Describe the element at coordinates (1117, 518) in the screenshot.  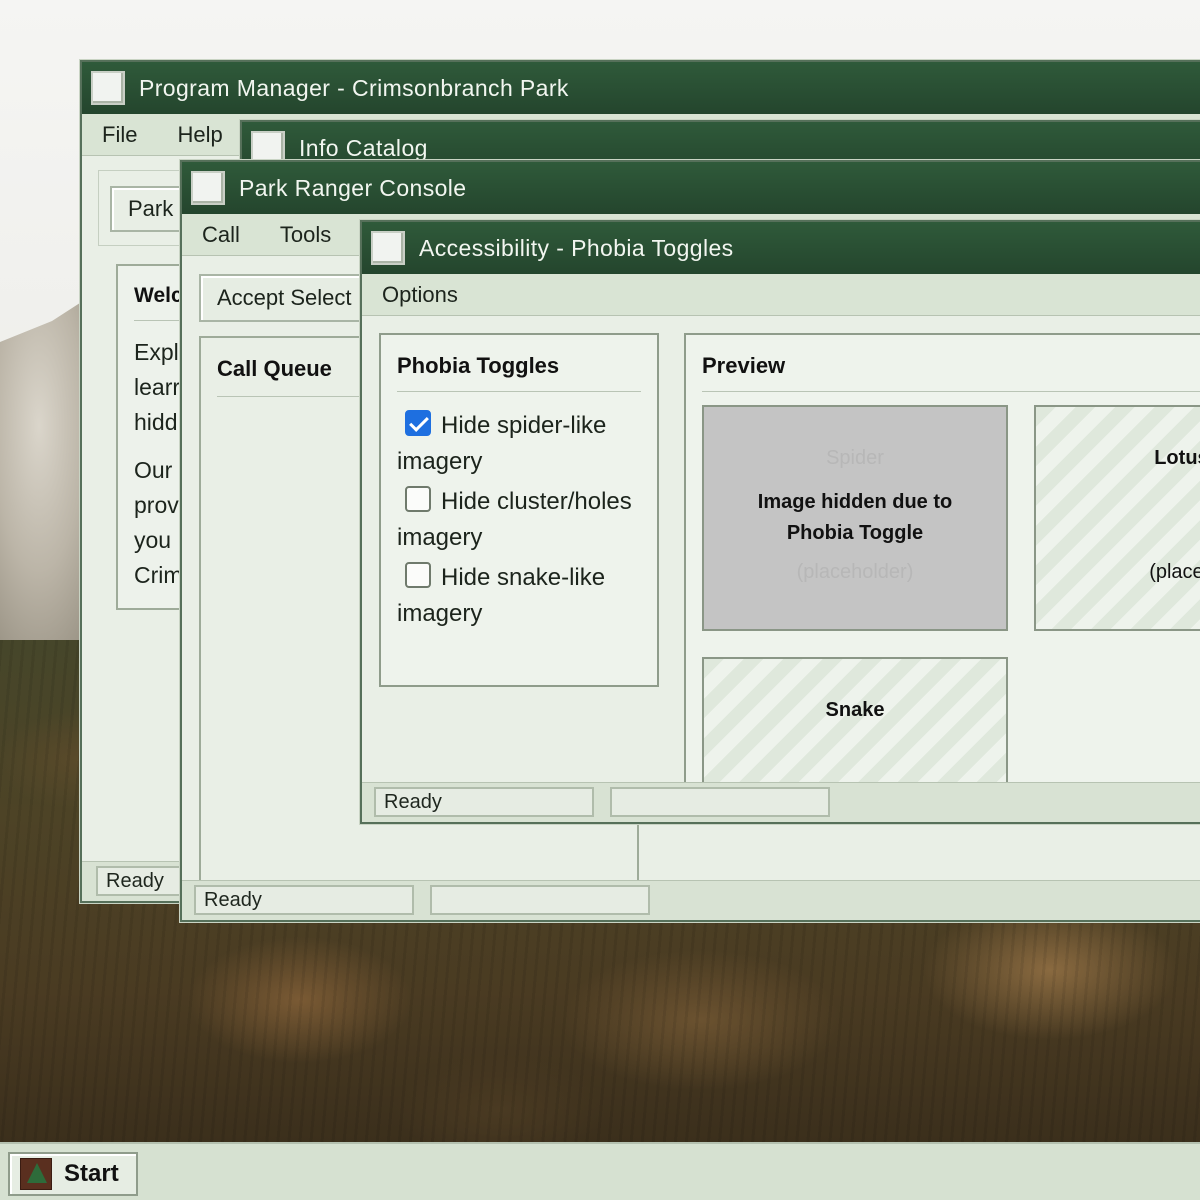
I see `preview-tile-lotus: Lotus I (placehc` at that location.